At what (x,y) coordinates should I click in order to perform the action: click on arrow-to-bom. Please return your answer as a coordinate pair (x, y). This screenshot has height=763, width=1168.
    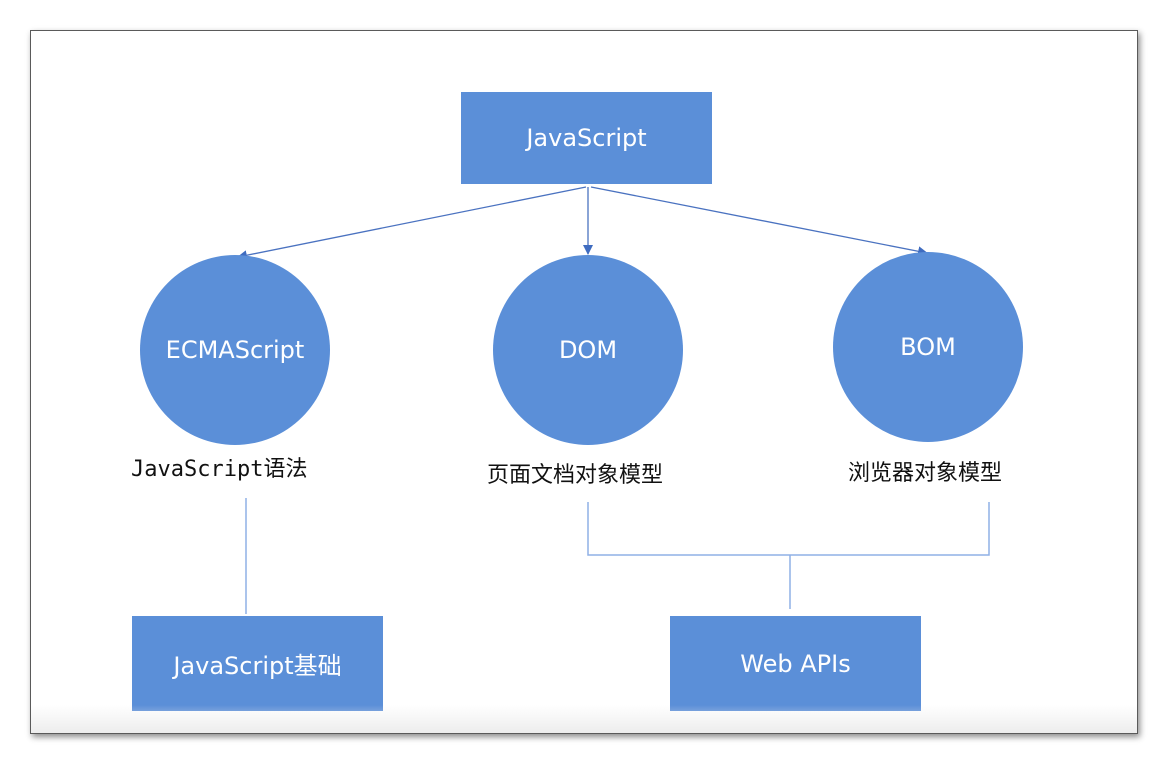
    Looking at the image, I should click on (759, 221).